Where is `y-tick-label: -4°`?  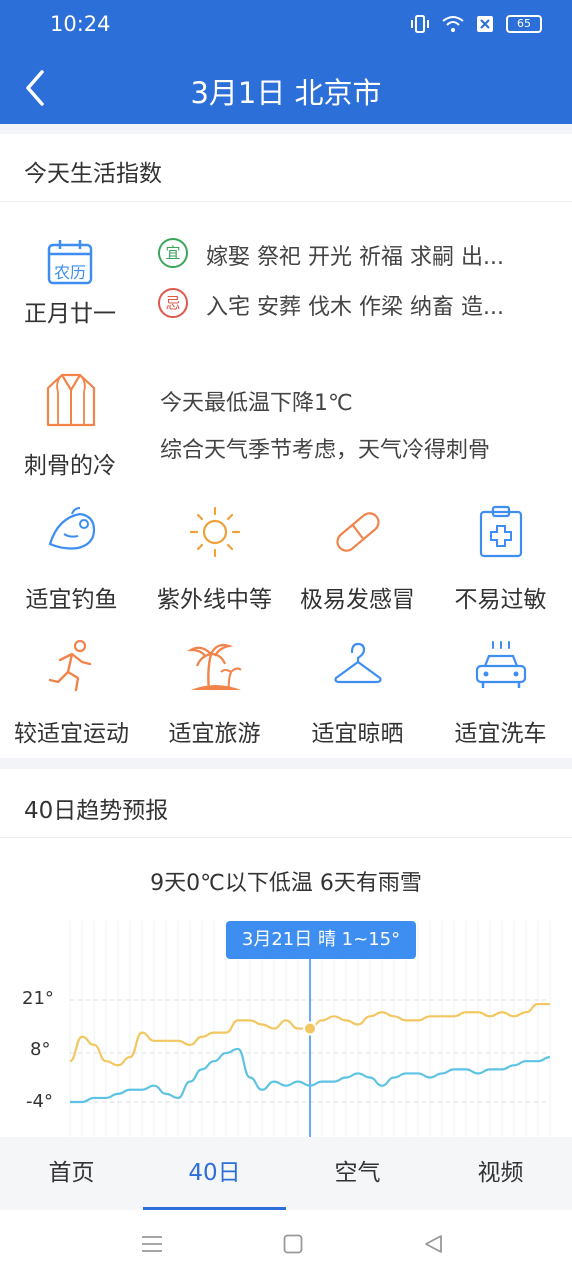
y-tick-label: -4° is located at coordinates (39, 1101).